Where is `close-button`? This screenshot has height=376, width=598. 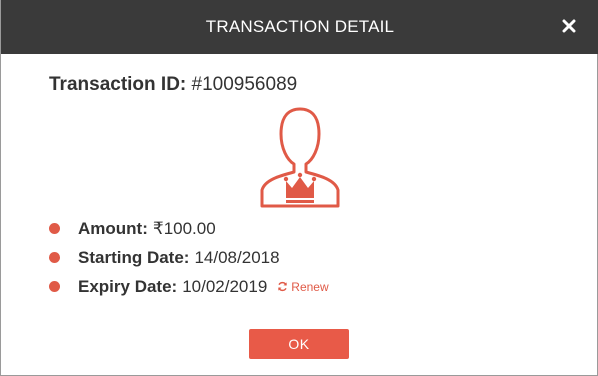
close-button is located at coordinates (569, 26).